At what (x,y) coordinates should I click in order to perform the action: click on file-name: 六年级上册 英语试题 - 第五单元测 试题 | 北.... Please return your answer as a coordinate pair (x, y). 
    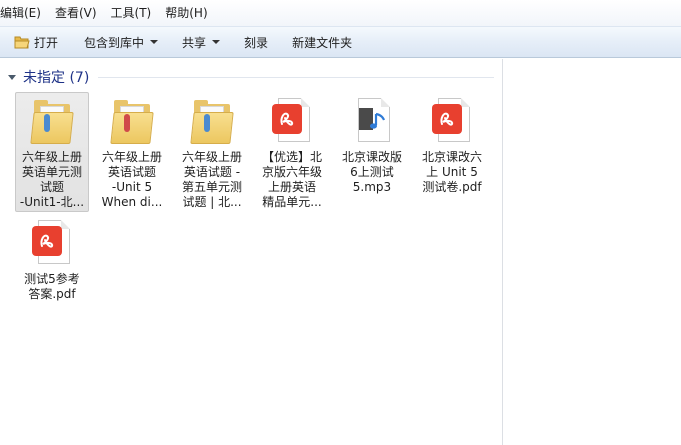
    Looking at the image, I should click on (211, 179).